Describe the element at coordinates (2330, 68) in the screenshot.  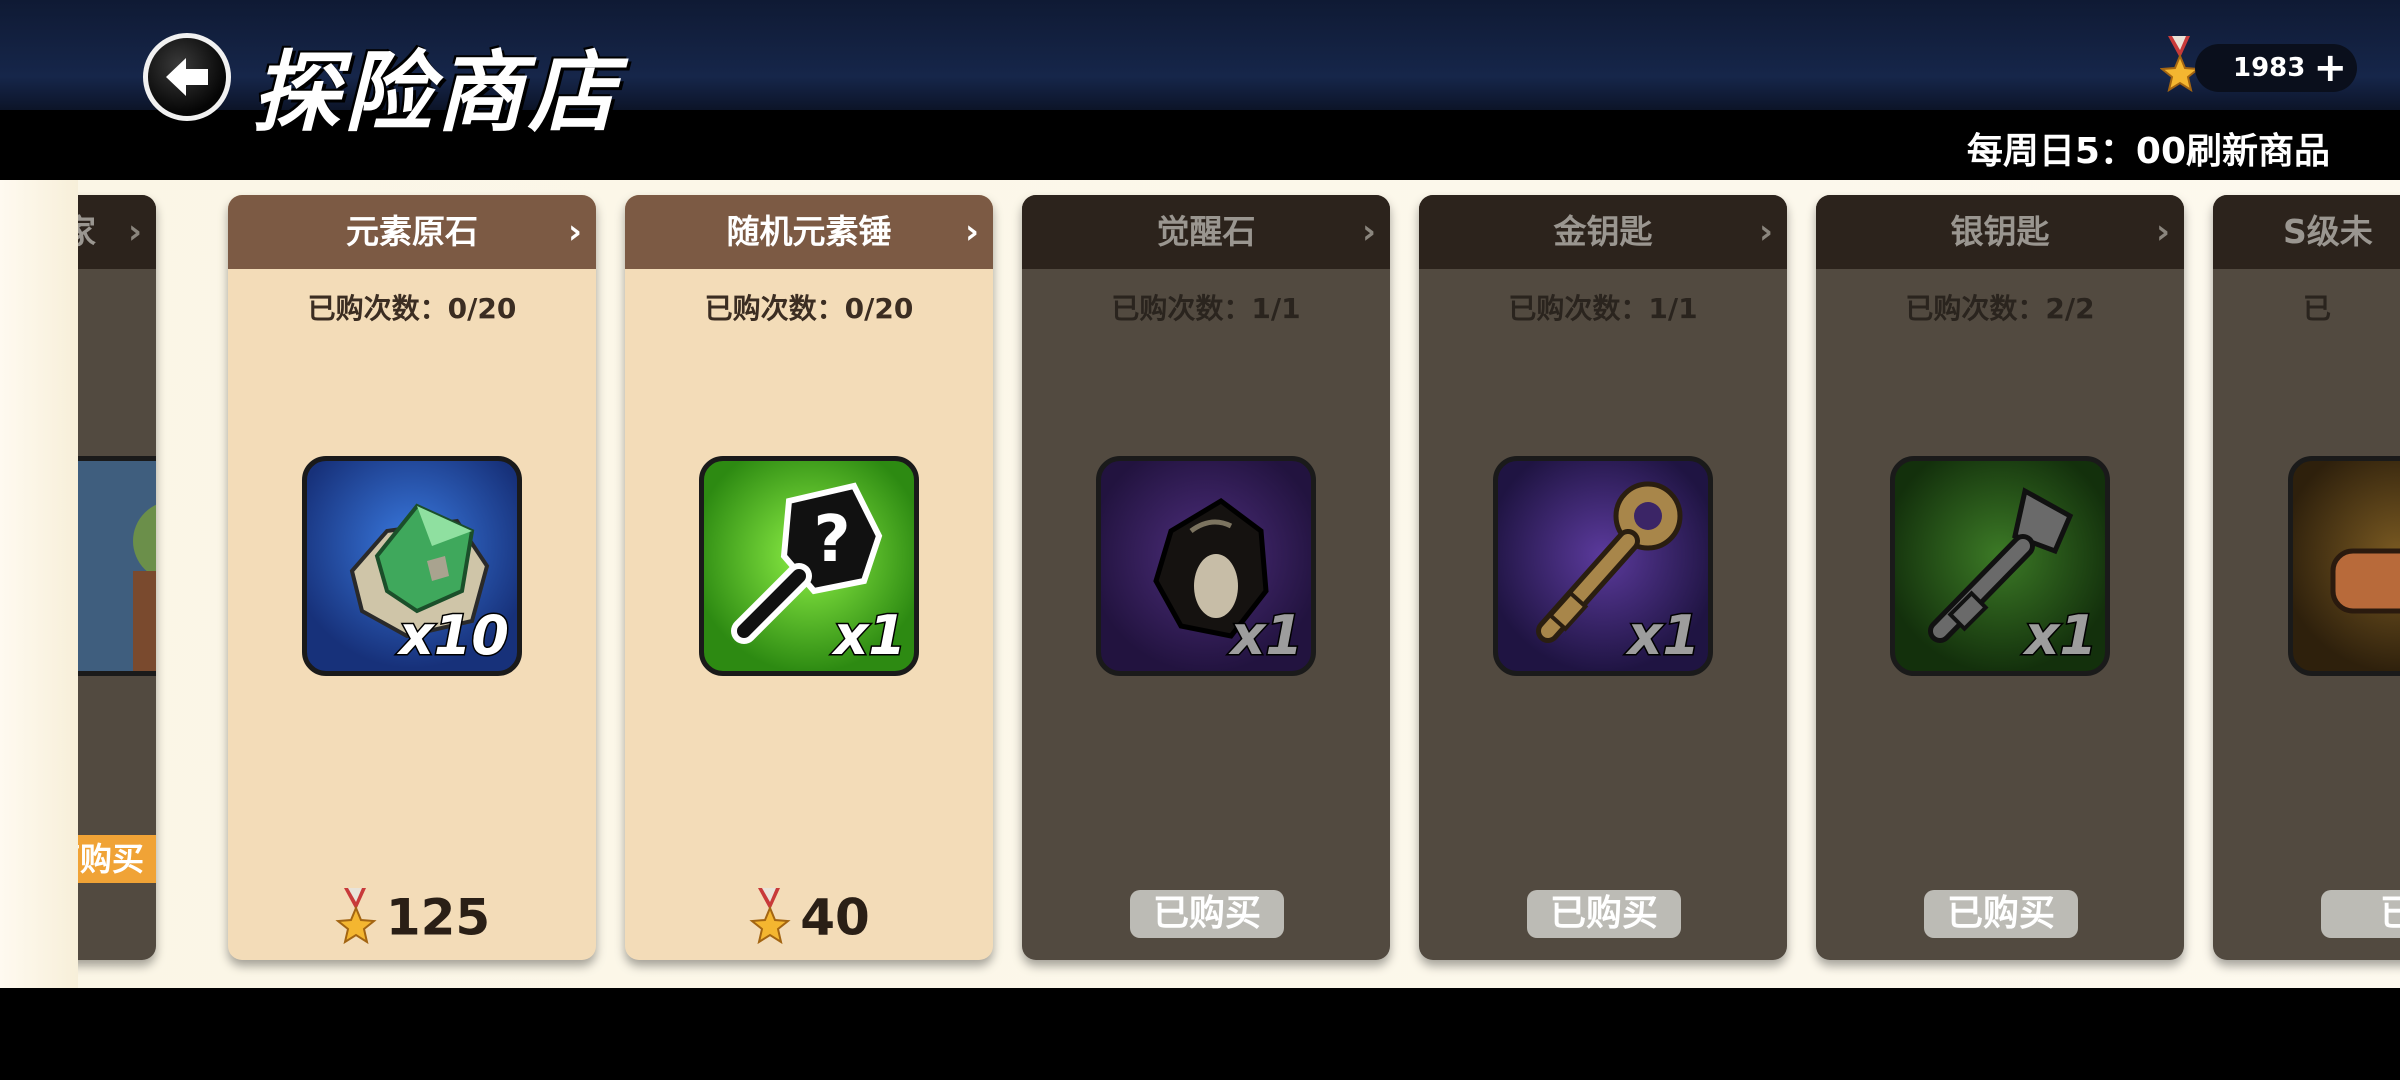
I see `add-currency-button: +` at that location.